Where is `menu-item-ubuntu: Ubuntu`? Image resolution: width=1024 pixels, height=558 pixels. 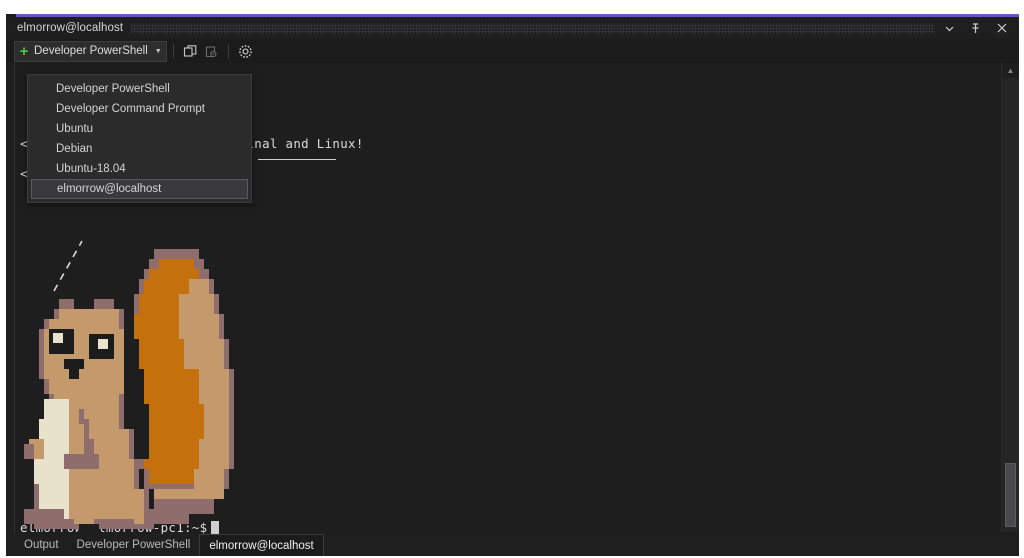
menu-item-ubuntu: Ubuntu is located at coordinates (139, 129).